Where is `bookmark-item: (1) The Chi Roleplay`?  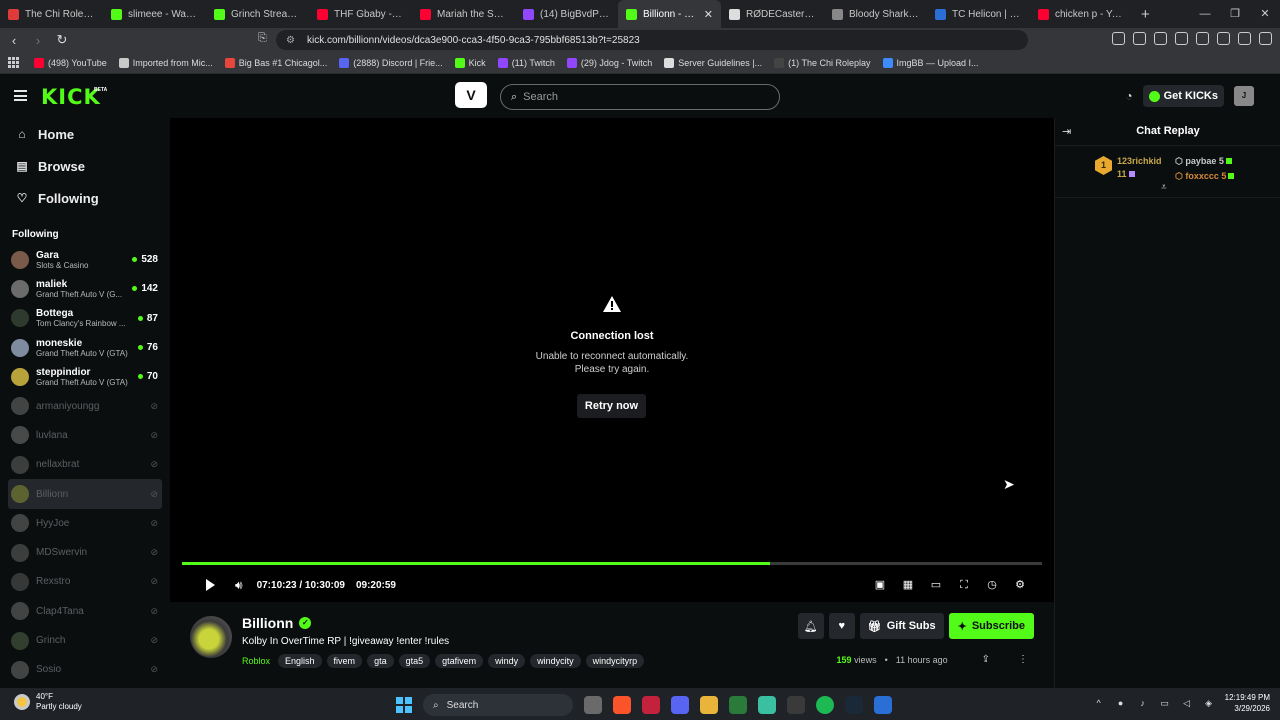 bookmark-item: (1) The Chi Roleplay is located at coordinates (822, 62).